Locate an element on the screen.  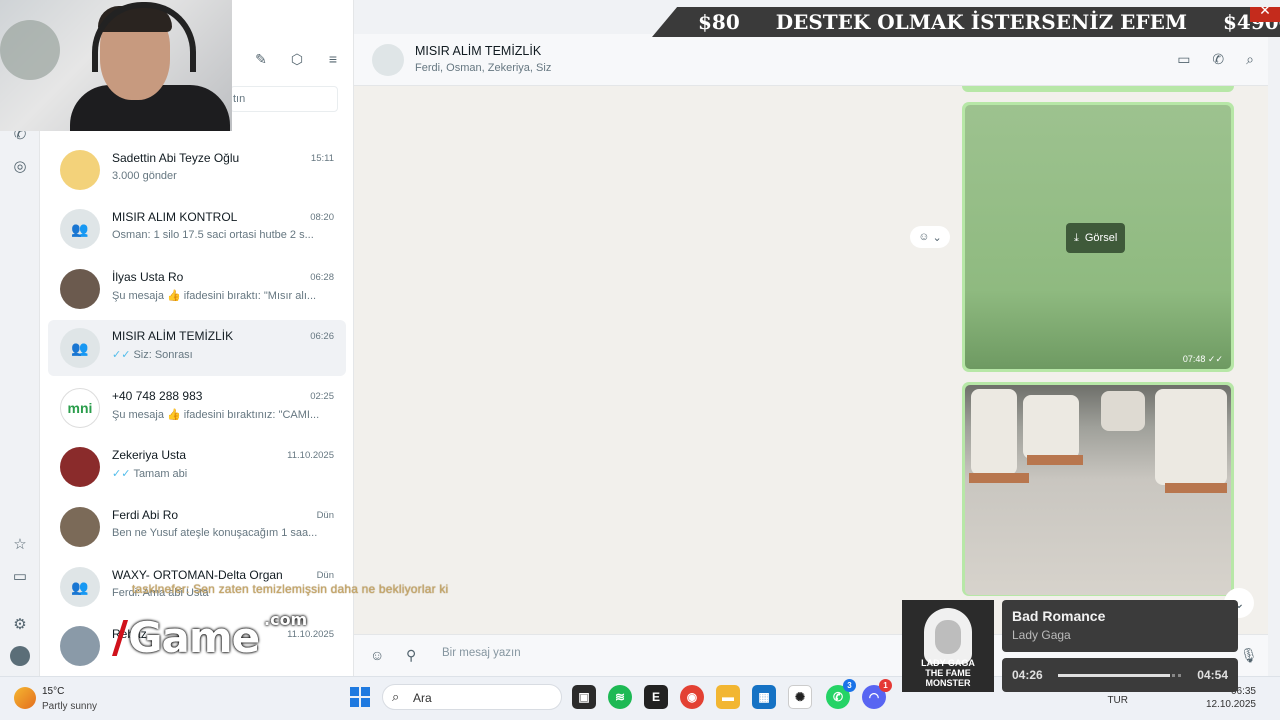
song-progress: 04:26 04:54 is located at coordinates (1120, 675).